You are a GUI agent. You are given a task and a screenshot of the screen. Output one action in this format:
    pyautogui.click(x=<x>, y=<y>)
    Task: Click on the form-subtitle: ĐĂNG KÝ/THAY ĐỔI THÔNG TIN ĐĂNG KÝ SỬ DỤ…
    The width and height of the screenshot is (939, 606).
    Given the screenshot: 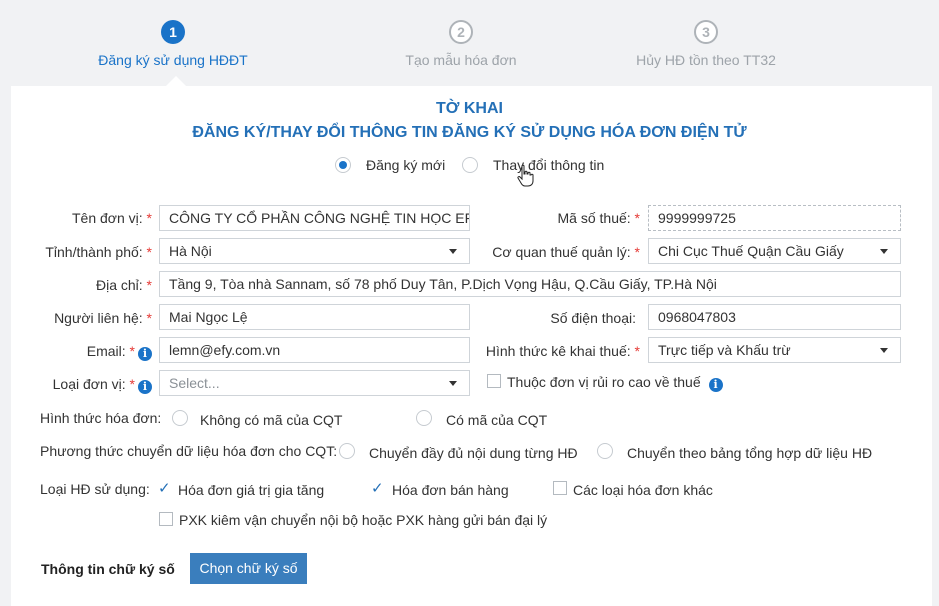 What is the action you would take?
    pyautogui.click(x=469, y=132)
    